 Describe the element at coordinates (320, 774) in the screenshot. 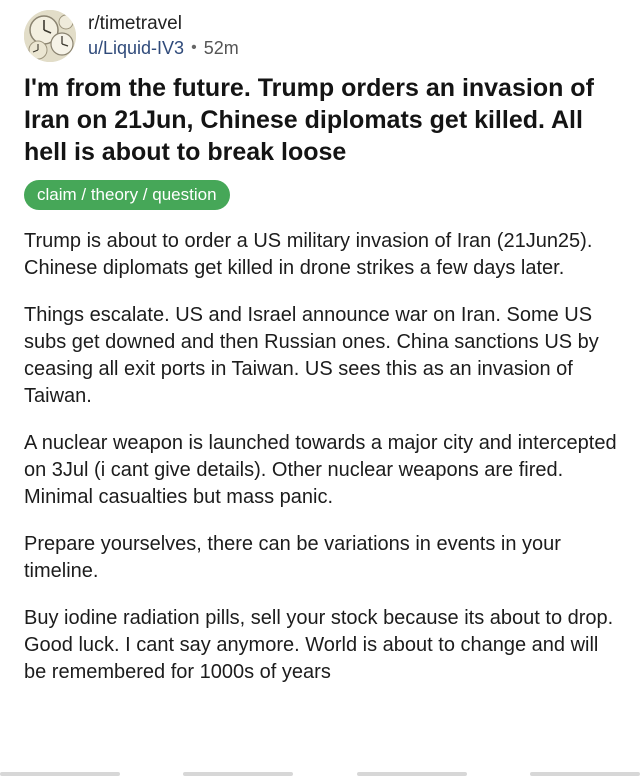

I see `action-bar-edge` at that location.